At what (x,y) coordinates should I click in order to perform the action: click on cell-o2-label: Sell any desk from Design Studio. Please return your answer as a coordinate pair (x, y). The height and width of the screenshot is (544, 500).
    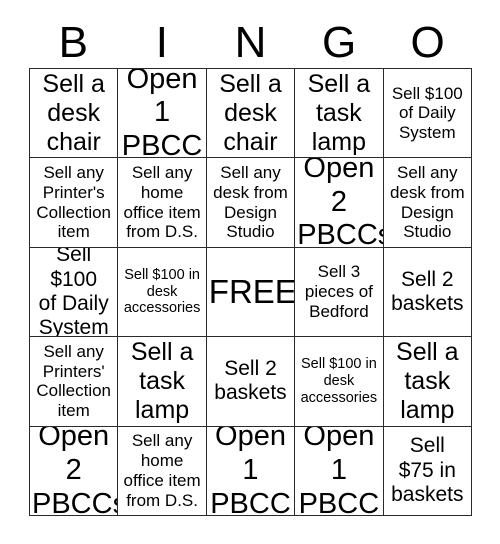
    Looking at the image, I should click on (427, 202).